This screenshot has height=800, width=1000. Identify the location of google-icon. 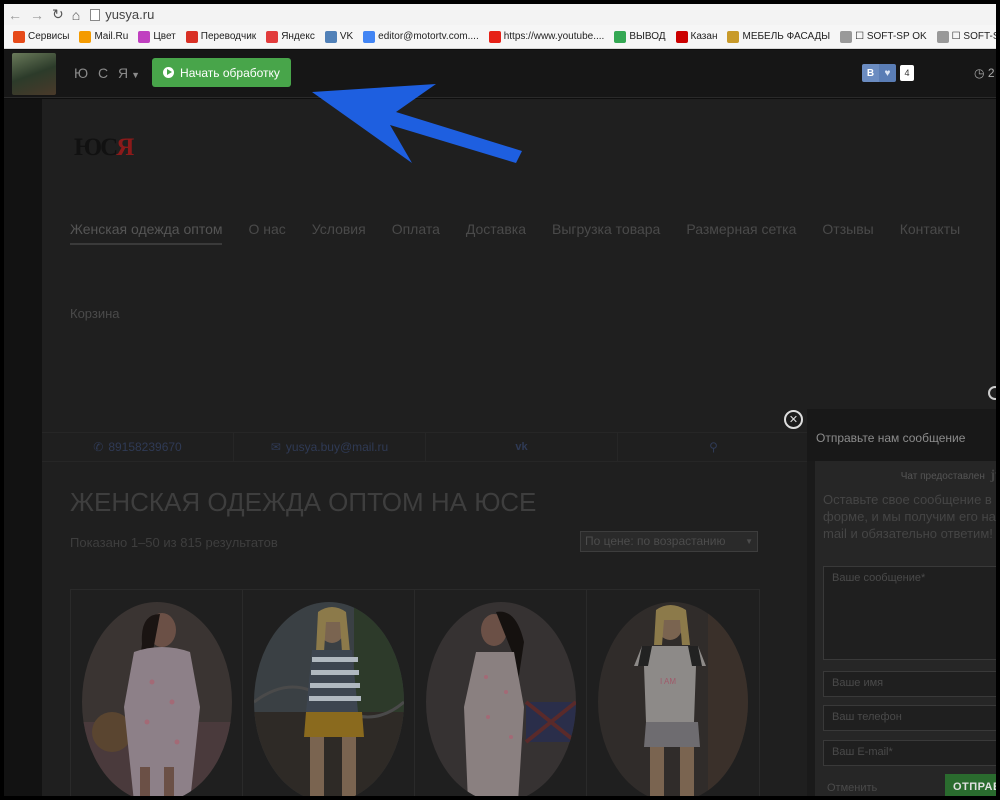
(369, 36).